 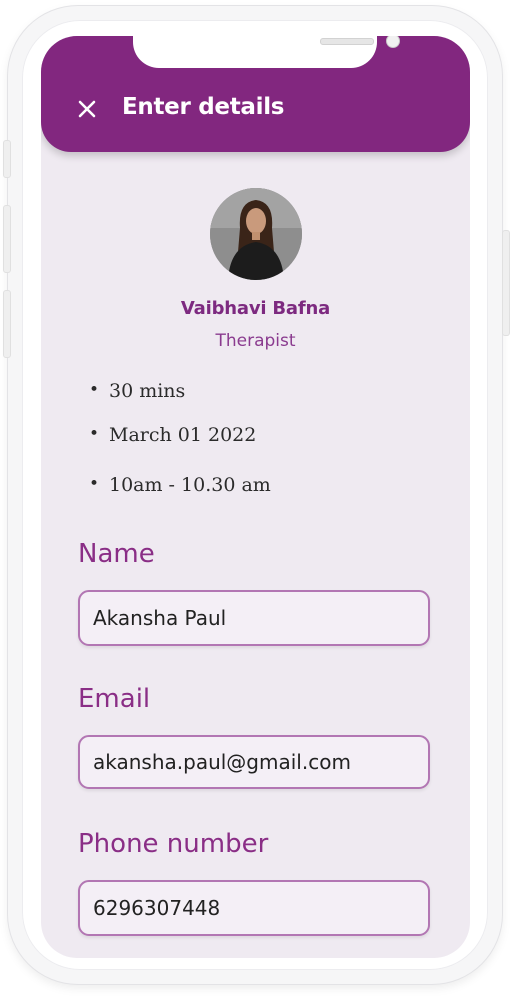 I want to click on session-details-list: 30 mins March 01 2022 10am - 10.30 am, so click(x=180, y=442).